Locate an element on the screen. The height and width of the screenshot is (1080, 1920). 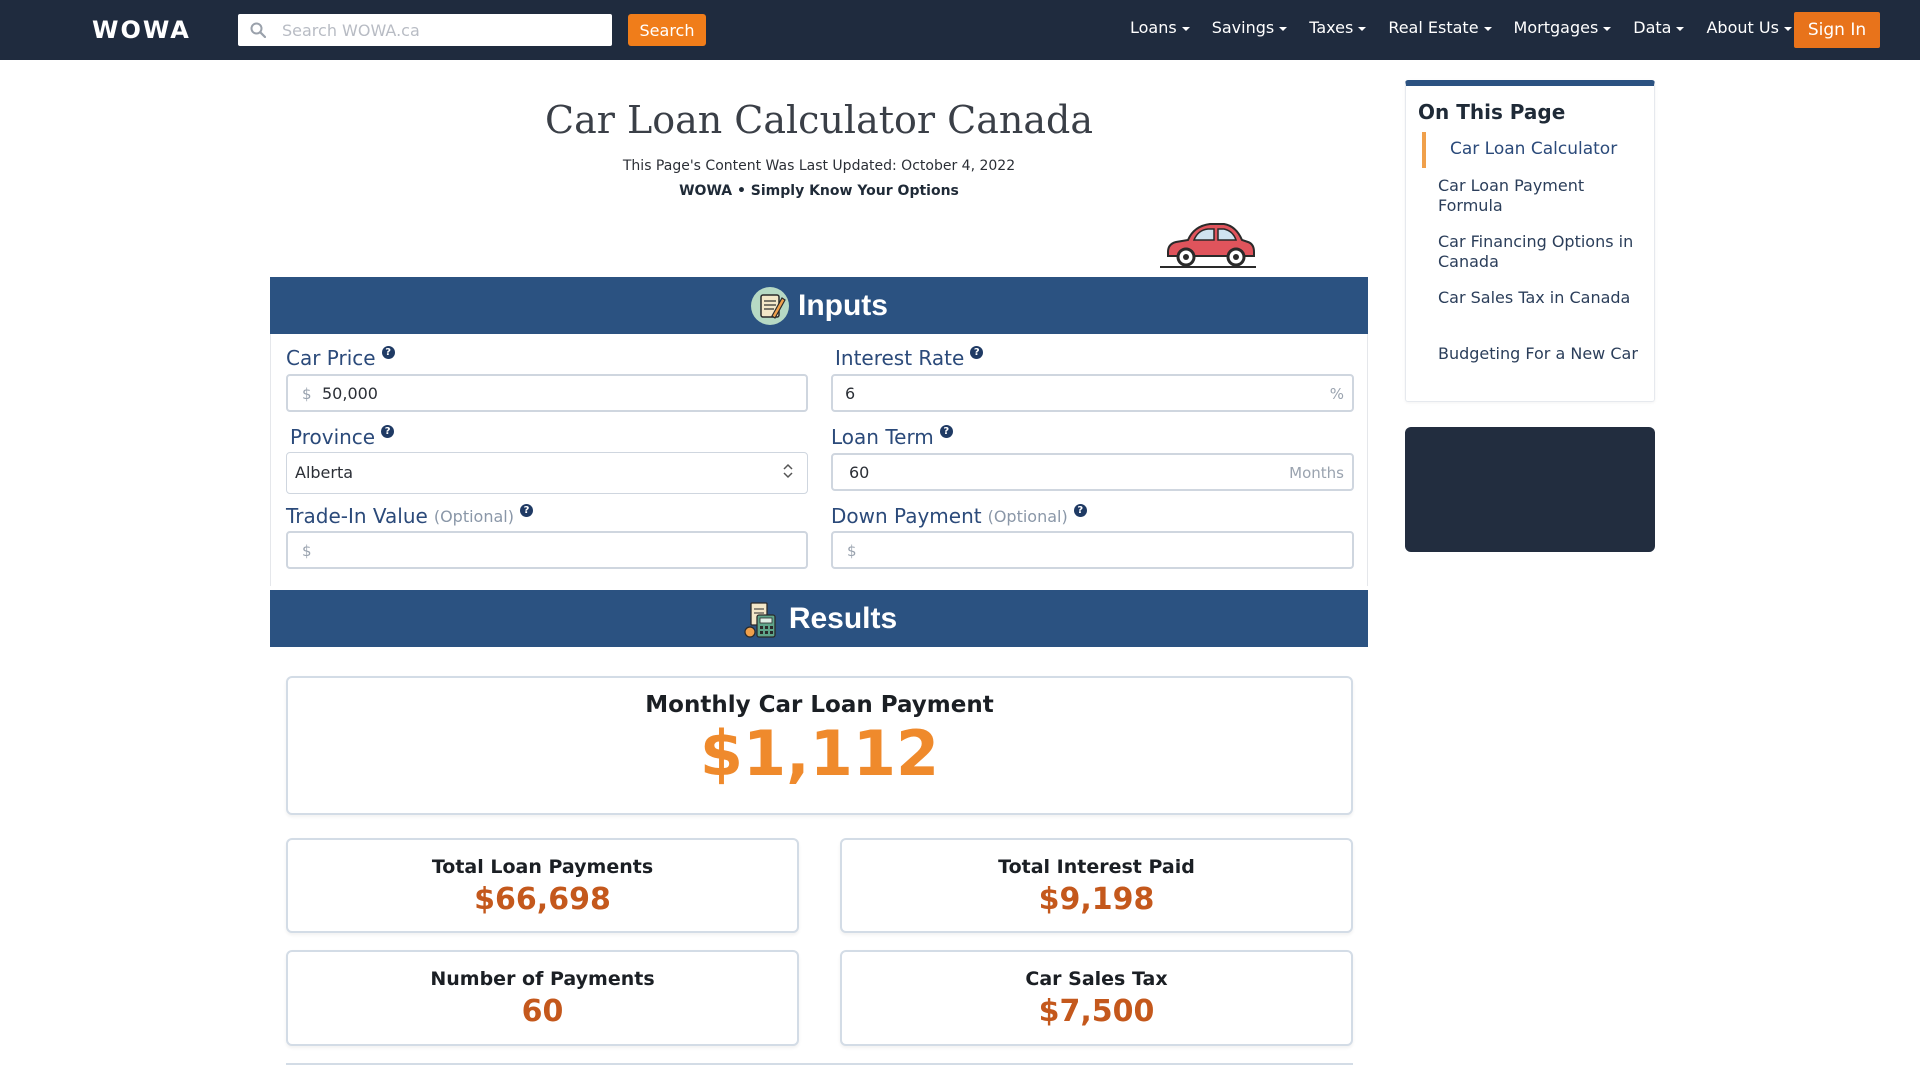
results-section-header: Results is located at coordinates (819, 618).